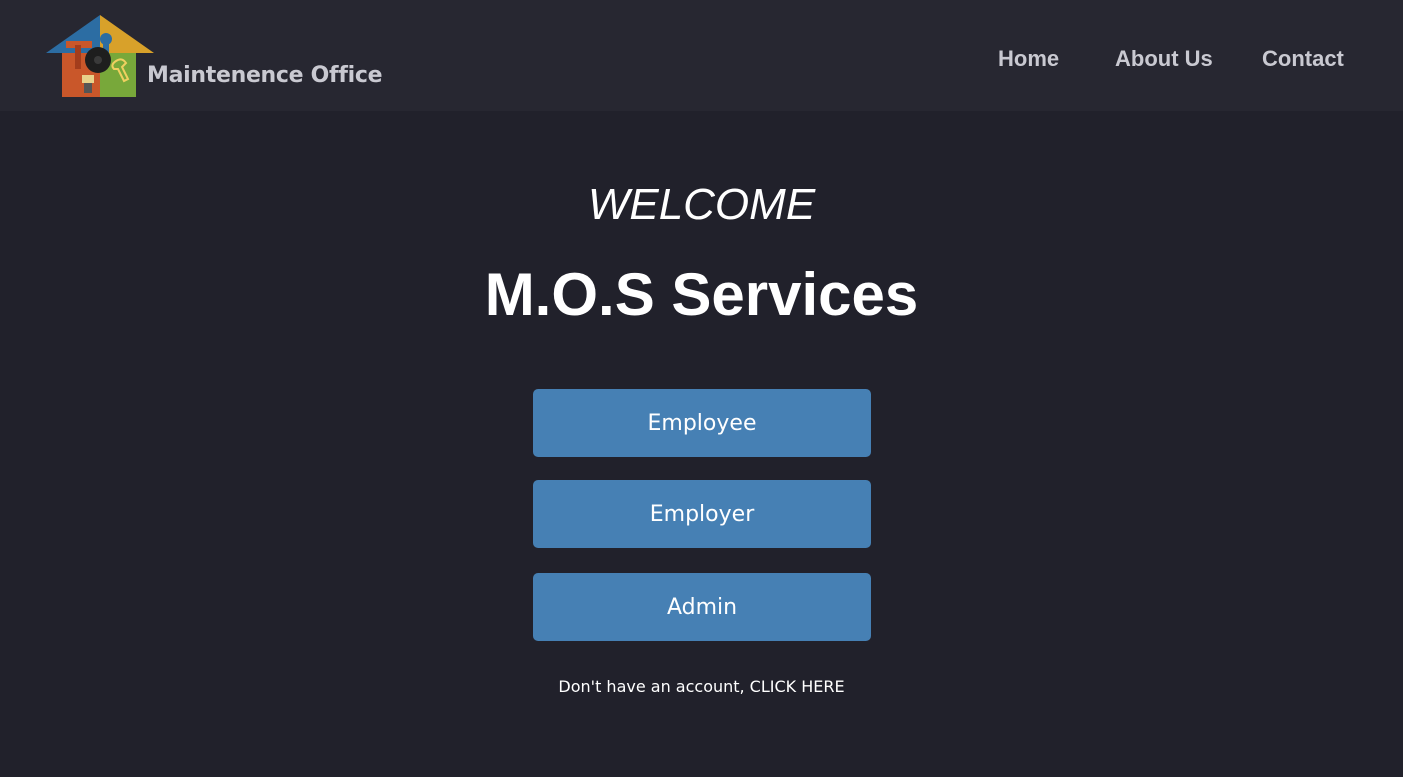 The image size is (1403, 777). What do you see at coordinates (797, 686) in the screenshot?
I see `signup-link: CLICK HERE` at bounding box center [797, 686].